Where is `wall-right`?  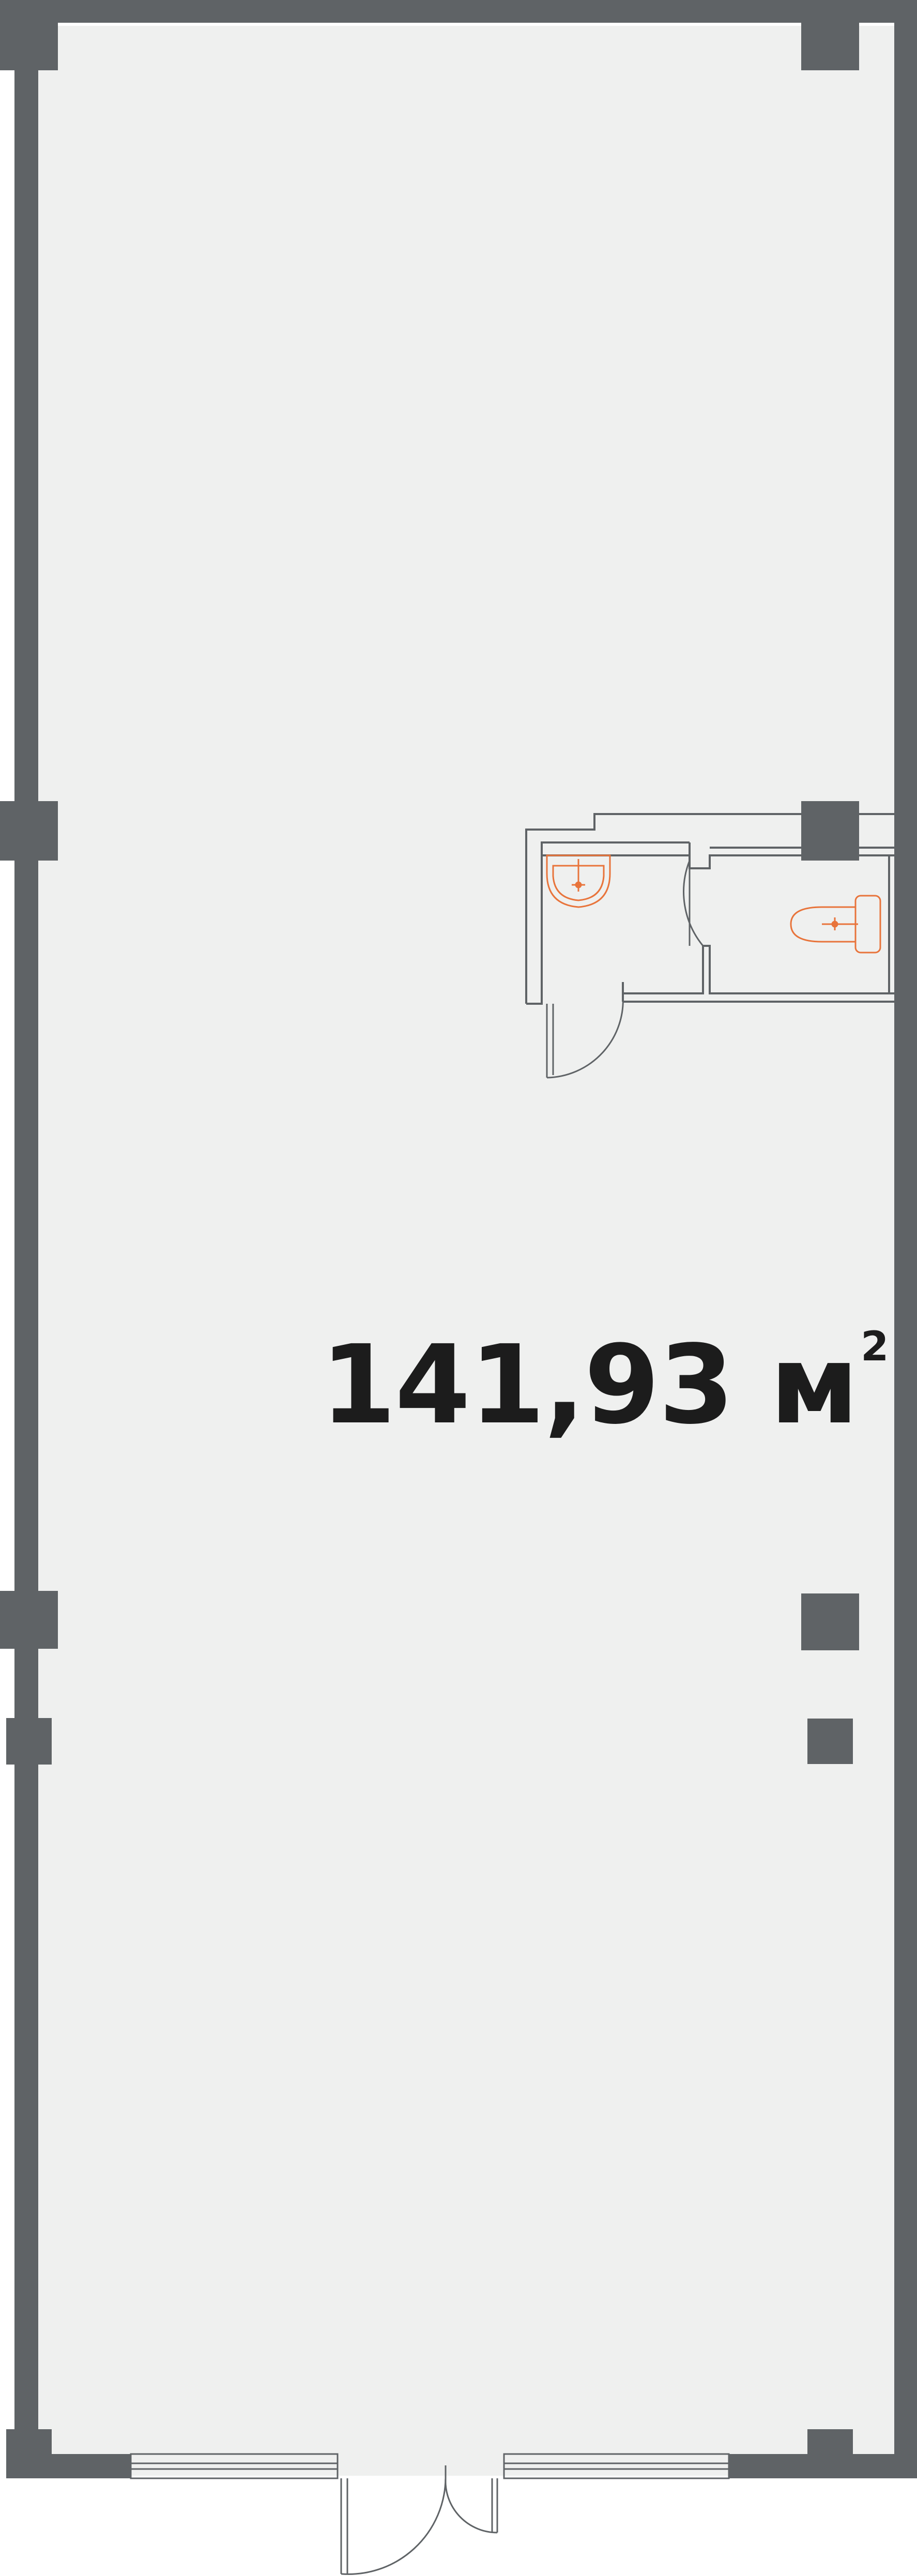
wall-right is located at coordinates (905, 1239).